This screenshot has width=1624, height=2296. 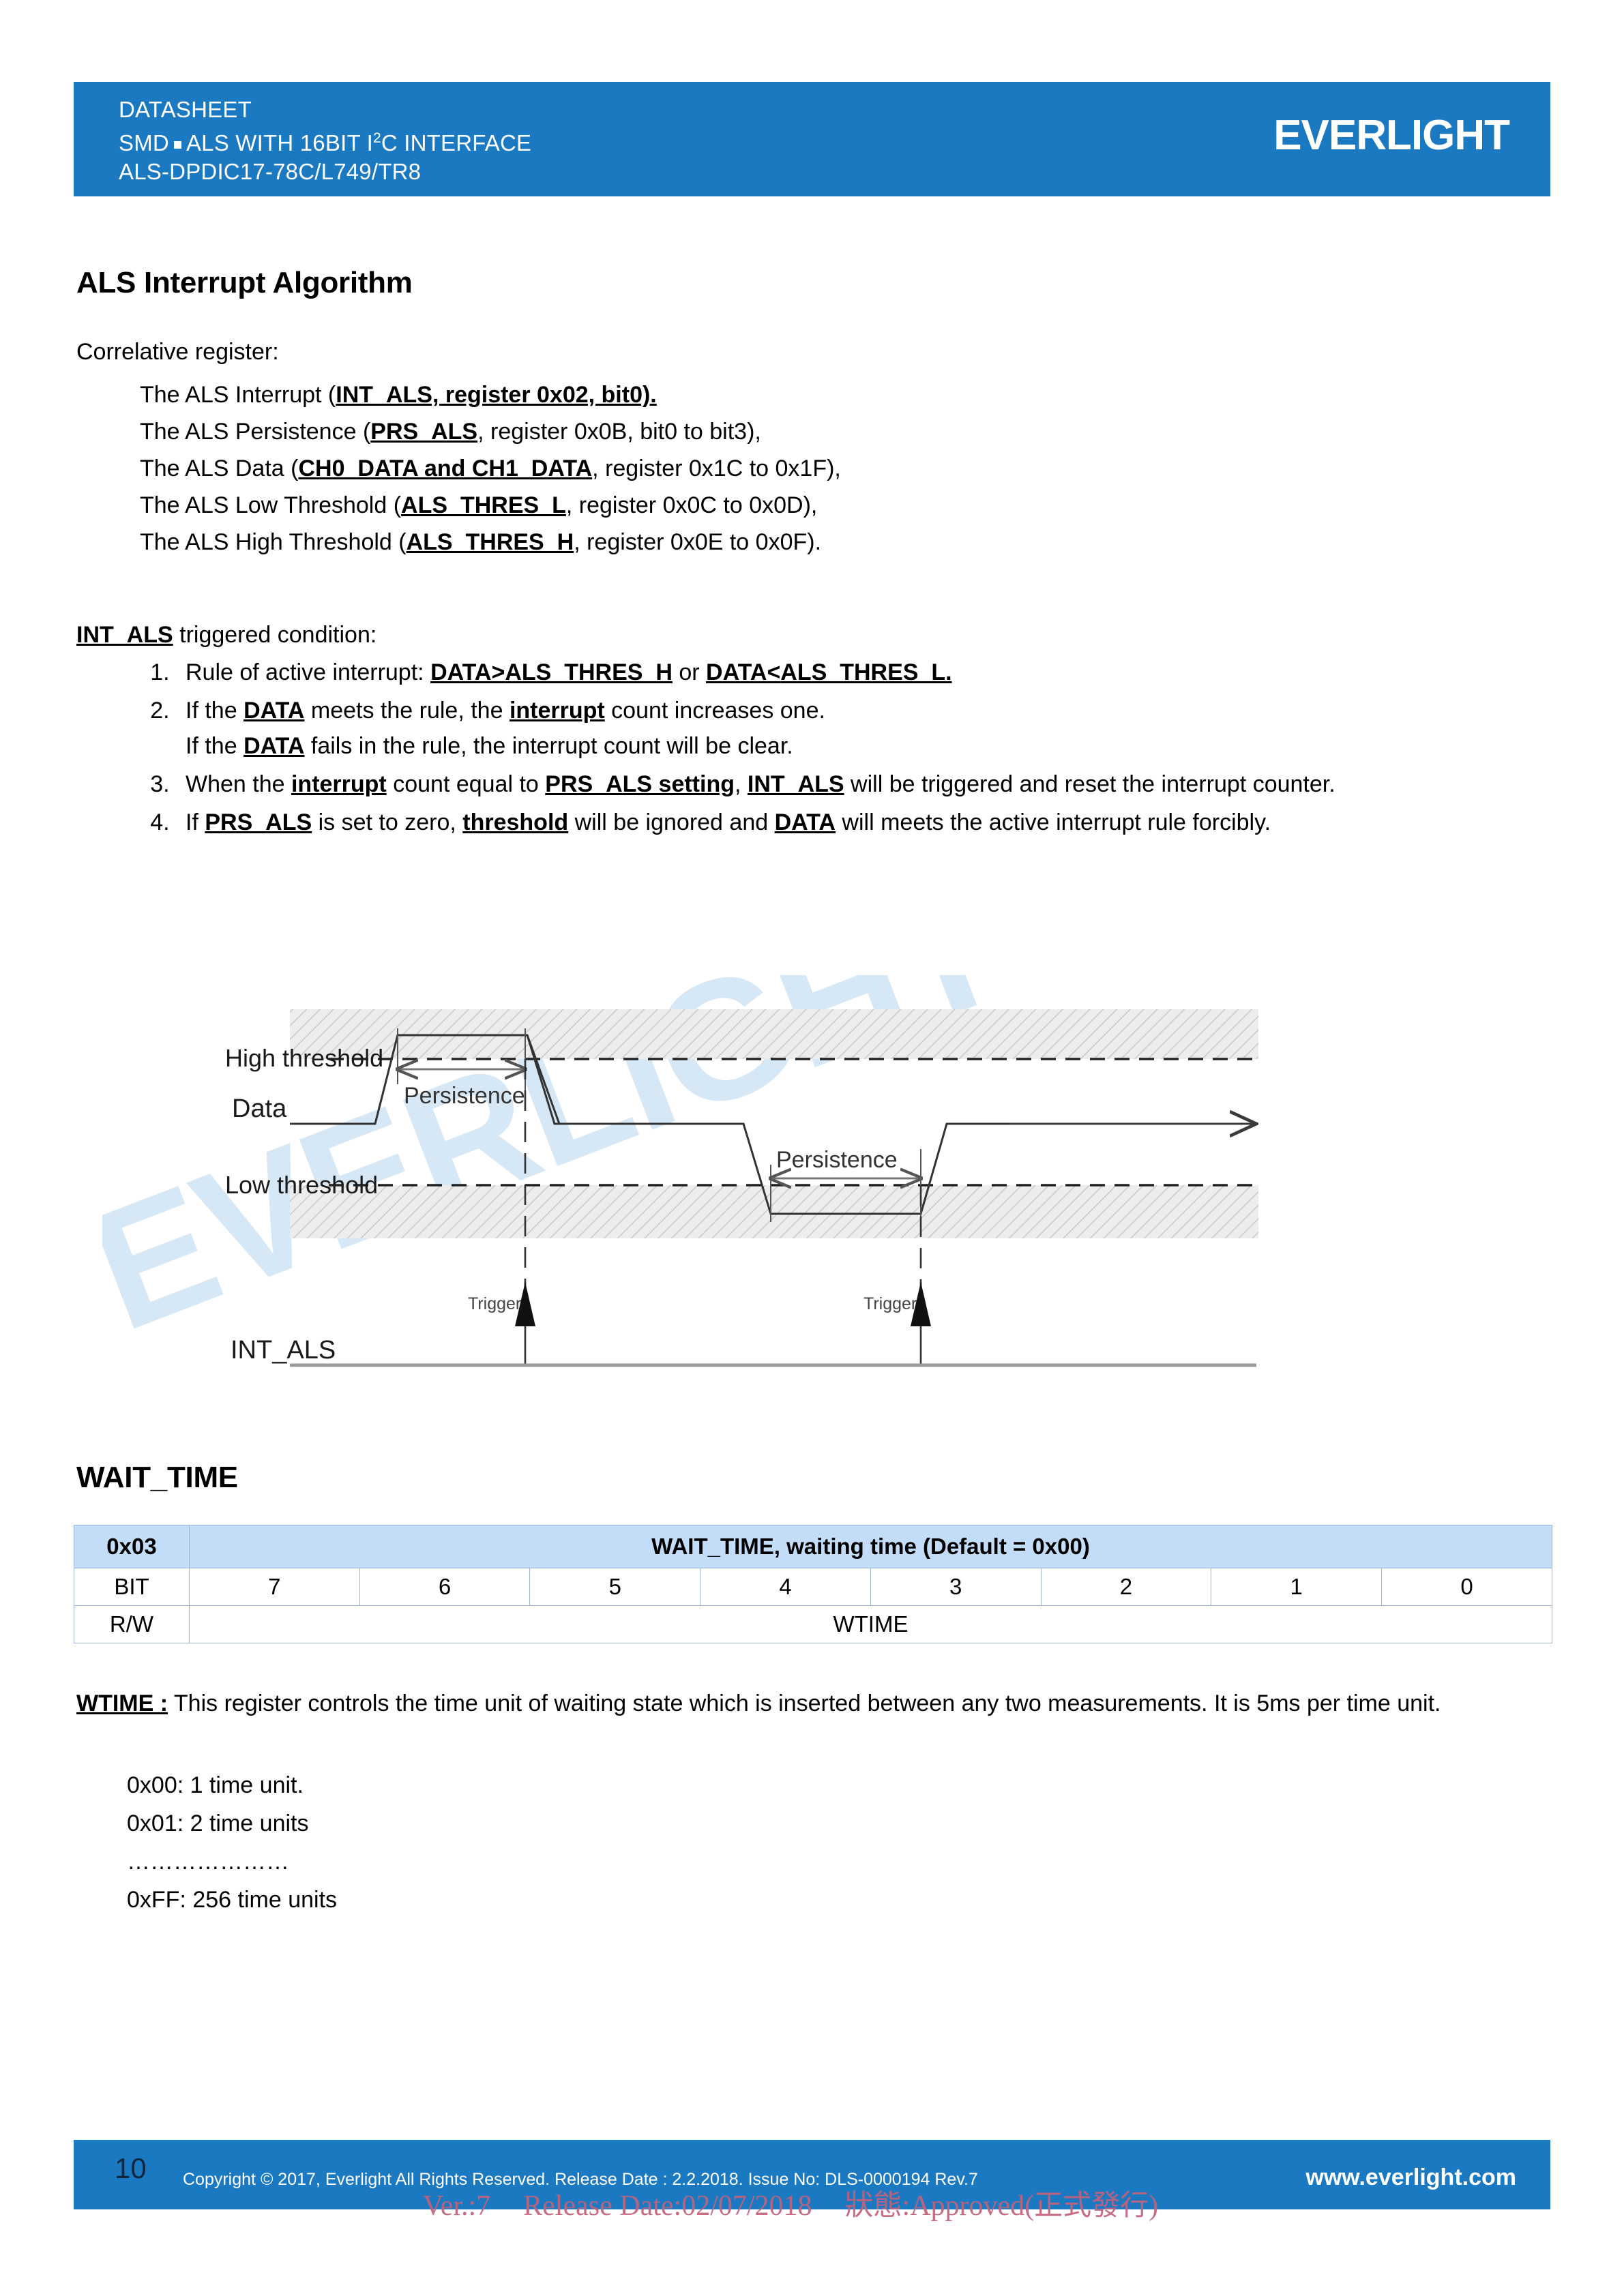 I want to click on rule-text: When the, so click(x=238, y=784).